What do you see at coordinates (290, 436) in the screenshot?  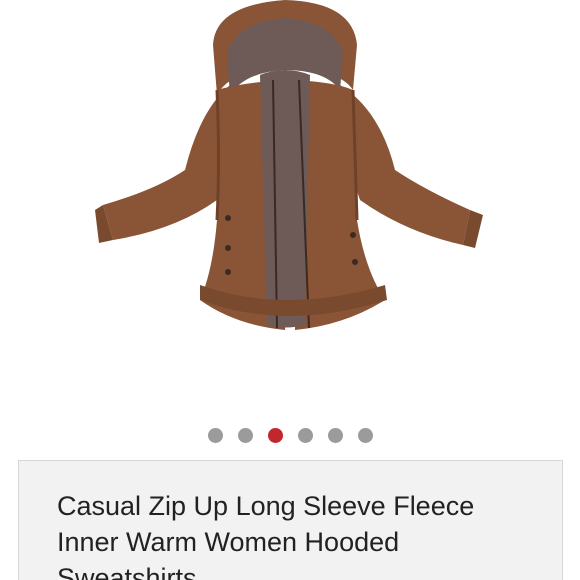 I see `carousel-indicator` at bounding box center [290, 436].